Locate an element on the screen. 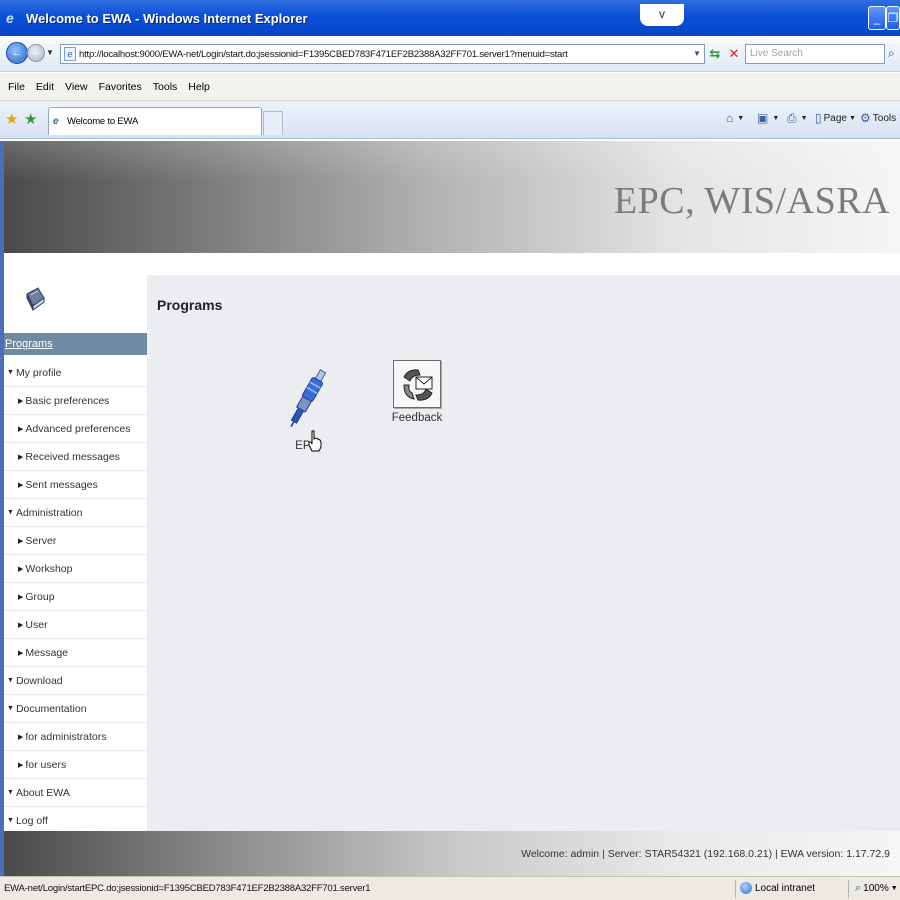 The width and height of the screenshot is (900, 900). sidebar-item-administration: ▼ Administration is located at coordinates (75, 513).